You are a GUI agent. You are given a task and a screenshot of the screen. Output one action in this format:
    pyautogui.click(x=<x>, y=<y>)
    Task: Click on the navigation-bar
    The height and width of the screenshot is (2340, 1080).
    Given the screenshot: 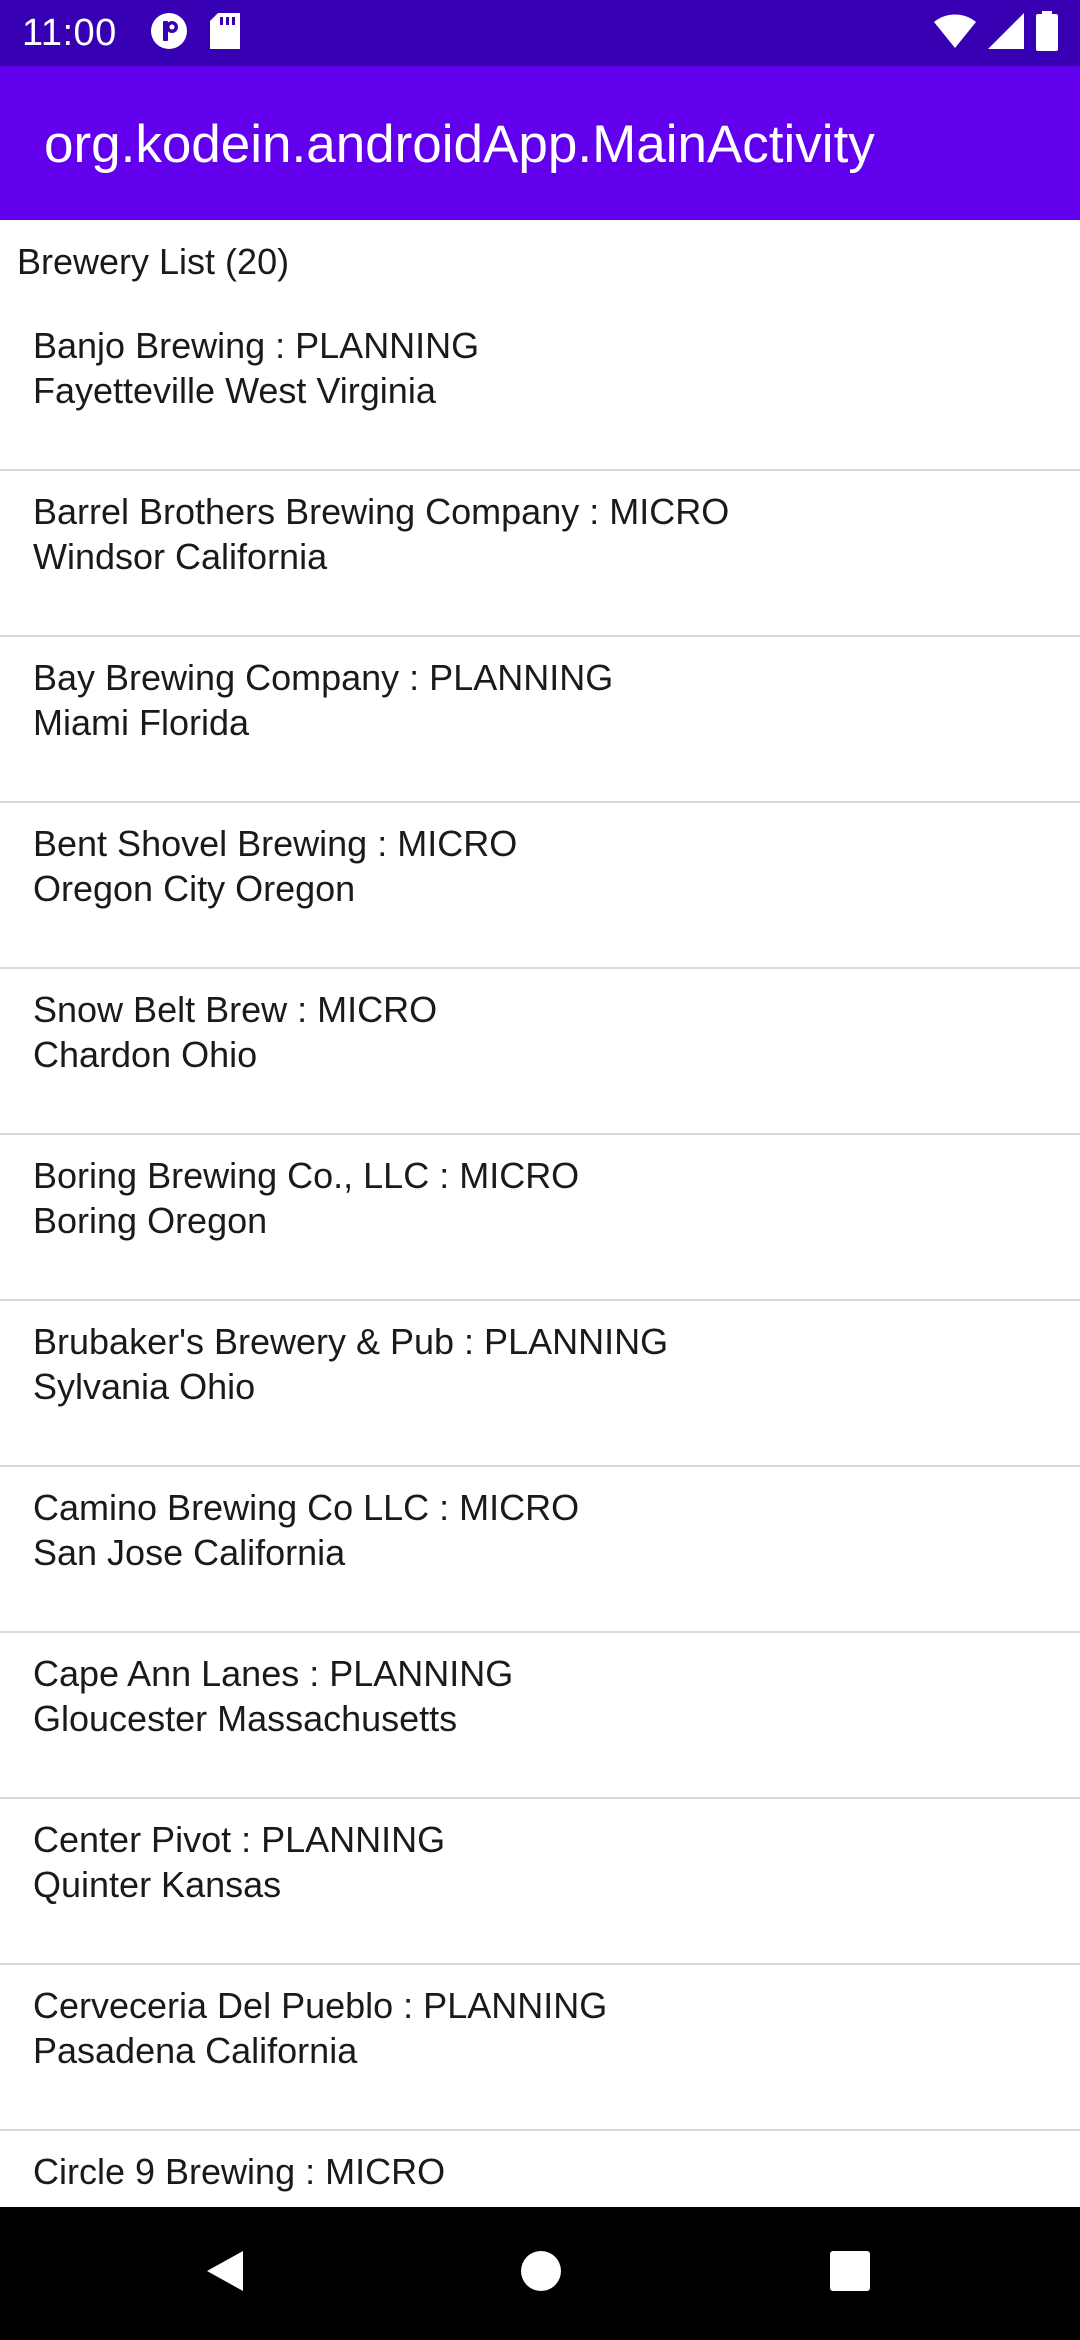 What is the action you would take?
    pyautogui.click(x=540, y=2273)
    